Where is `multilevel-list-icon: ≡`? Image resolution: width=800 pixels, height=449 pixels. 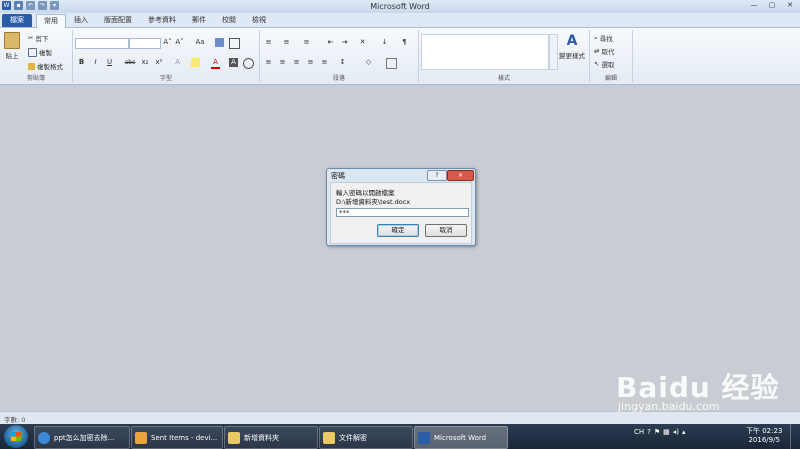 multilevel-list-icon: ≡ is located at coordinates (306, 42).